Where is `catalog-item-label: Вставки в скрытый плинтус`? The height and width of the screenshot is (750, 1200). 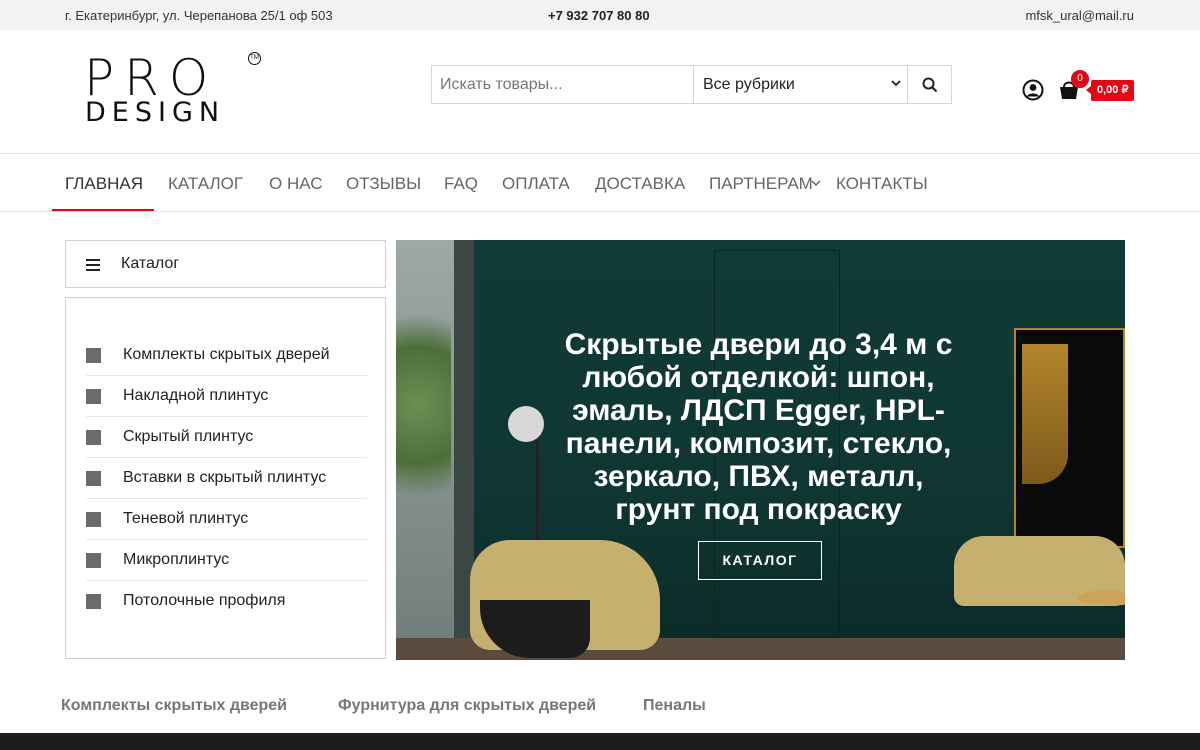
catalog-item-label: Вставки в скрытый плинтус is located at coordinates (225, 477).